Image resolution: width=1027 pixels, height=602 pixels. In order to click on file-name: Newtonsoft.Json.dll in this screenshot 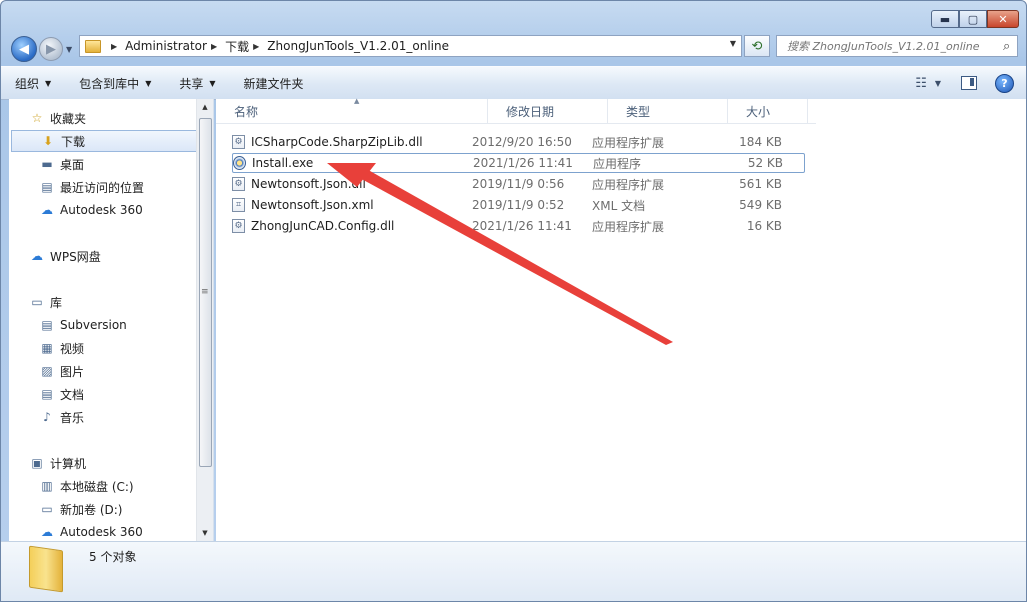, I will do `click(308, 184)`.